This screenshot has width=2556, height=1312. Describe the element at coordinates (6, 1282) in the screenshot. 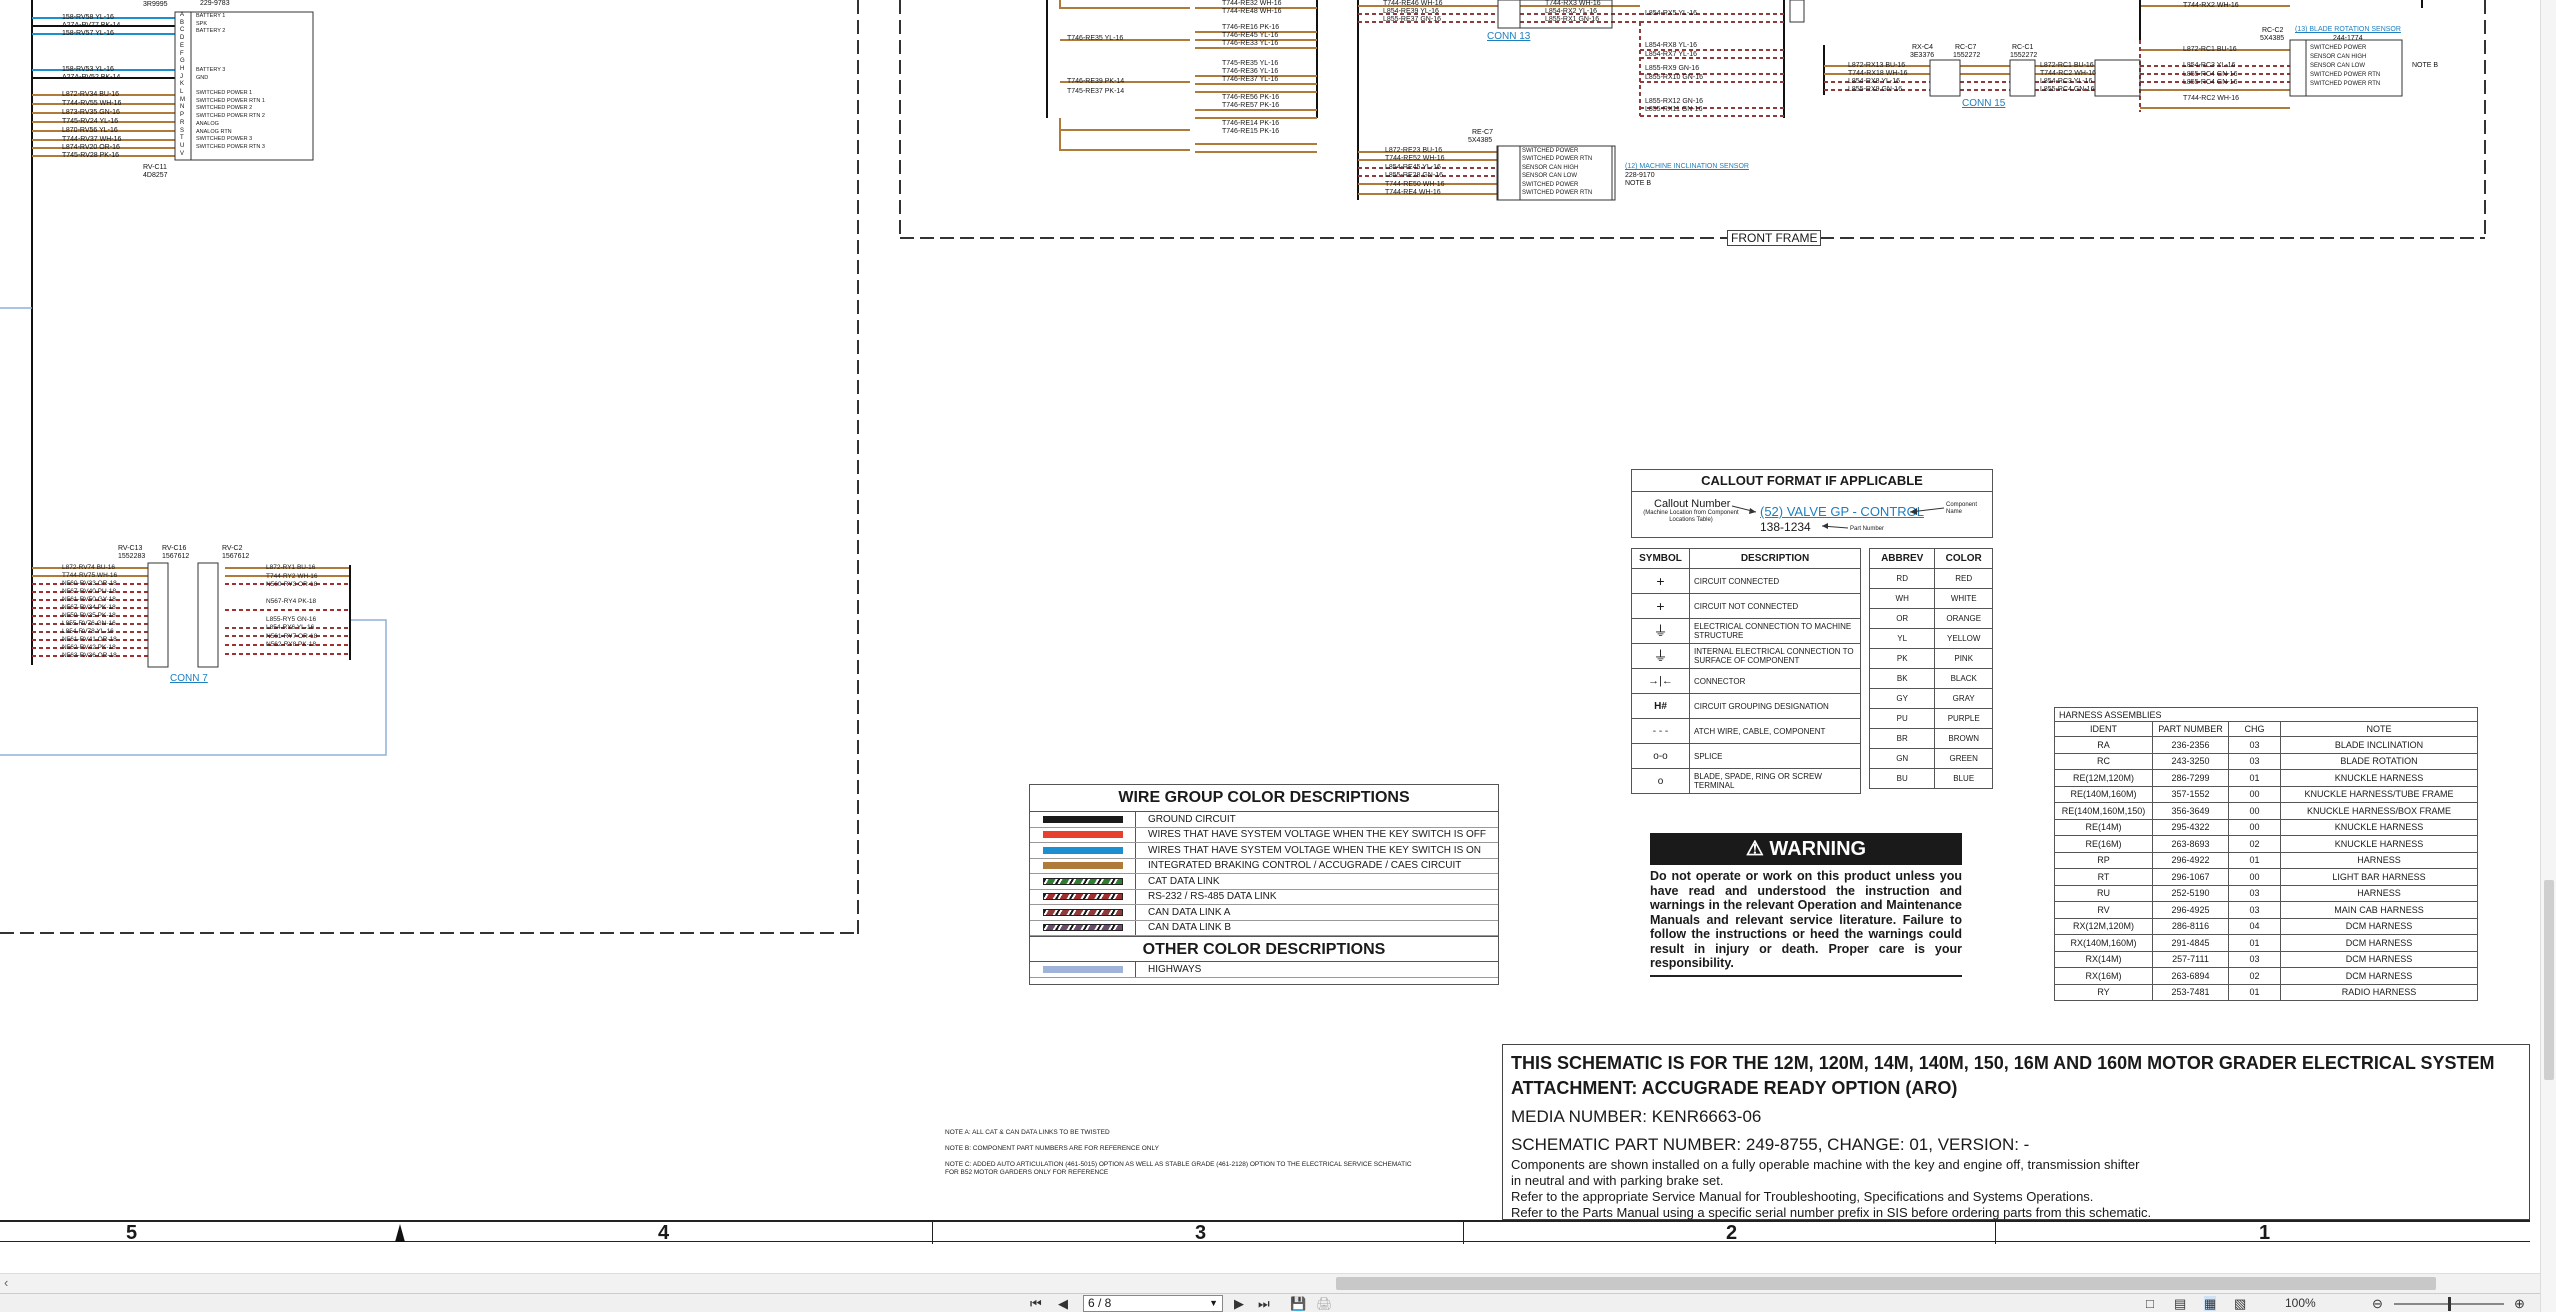

I see `scroll-left-icon: ‹` at that location.